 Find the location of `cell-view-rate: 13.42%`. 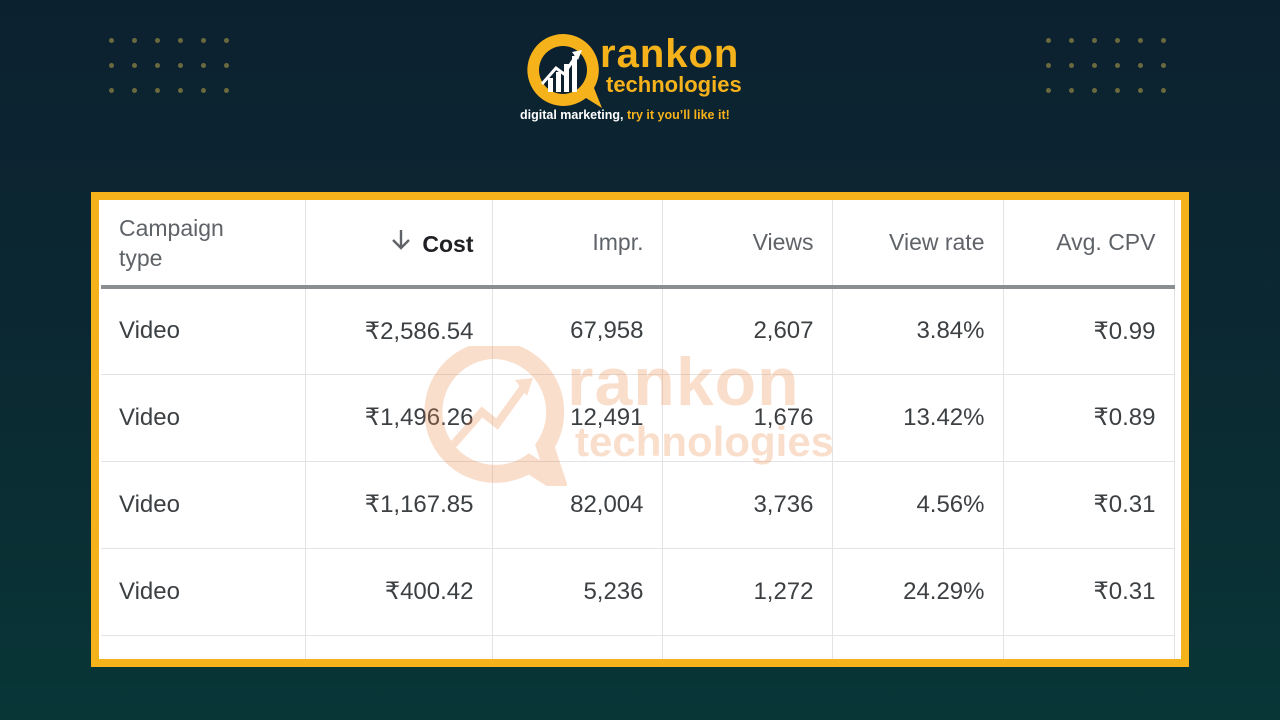

cell-view-rate: 13.42% is located at coordinates (918, 418).